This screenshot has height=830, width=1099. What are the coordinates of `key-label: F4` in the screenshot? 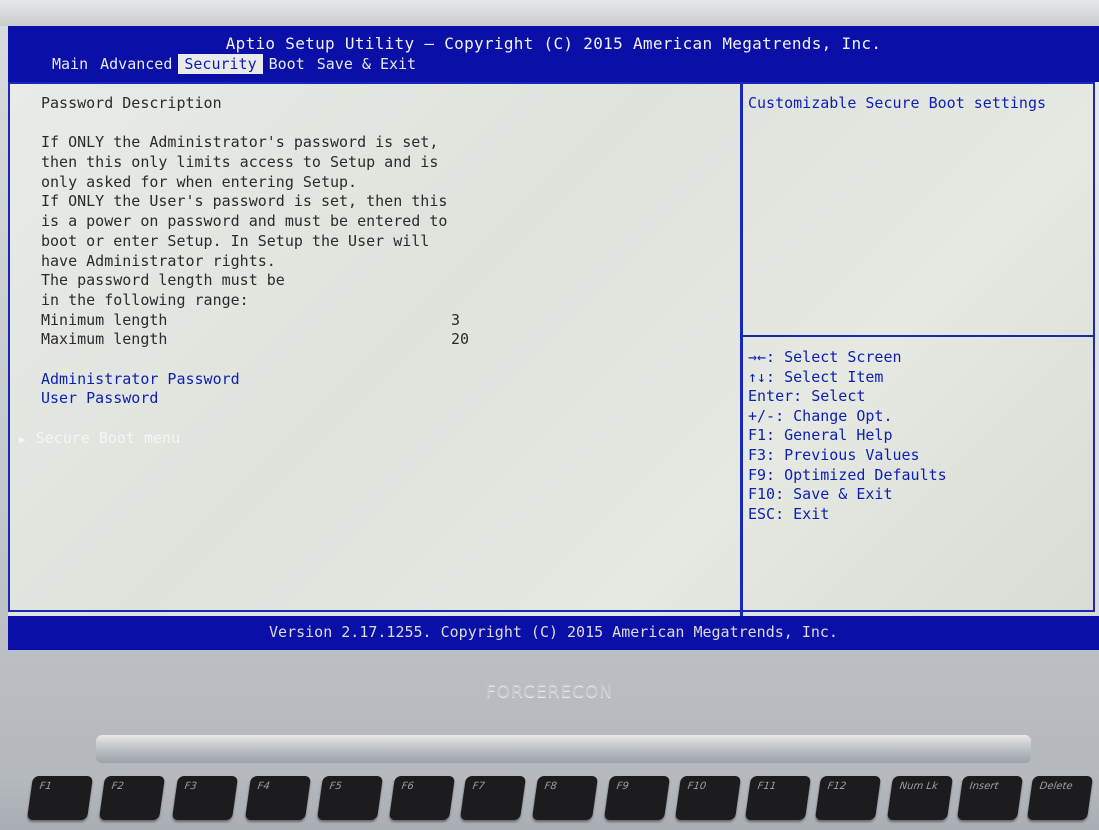 It's located at (263, 786).